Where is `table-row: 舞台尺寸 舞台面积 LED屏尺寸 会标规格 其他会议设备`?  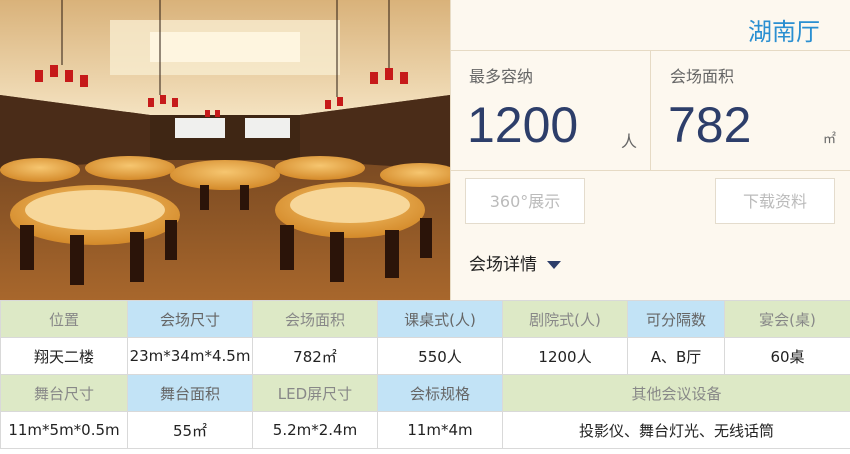 table-row: 舞台尺寸 舞台面积 LED屏尺寸 会标规格 其他会议设备 is located at coordinates (425, 393).